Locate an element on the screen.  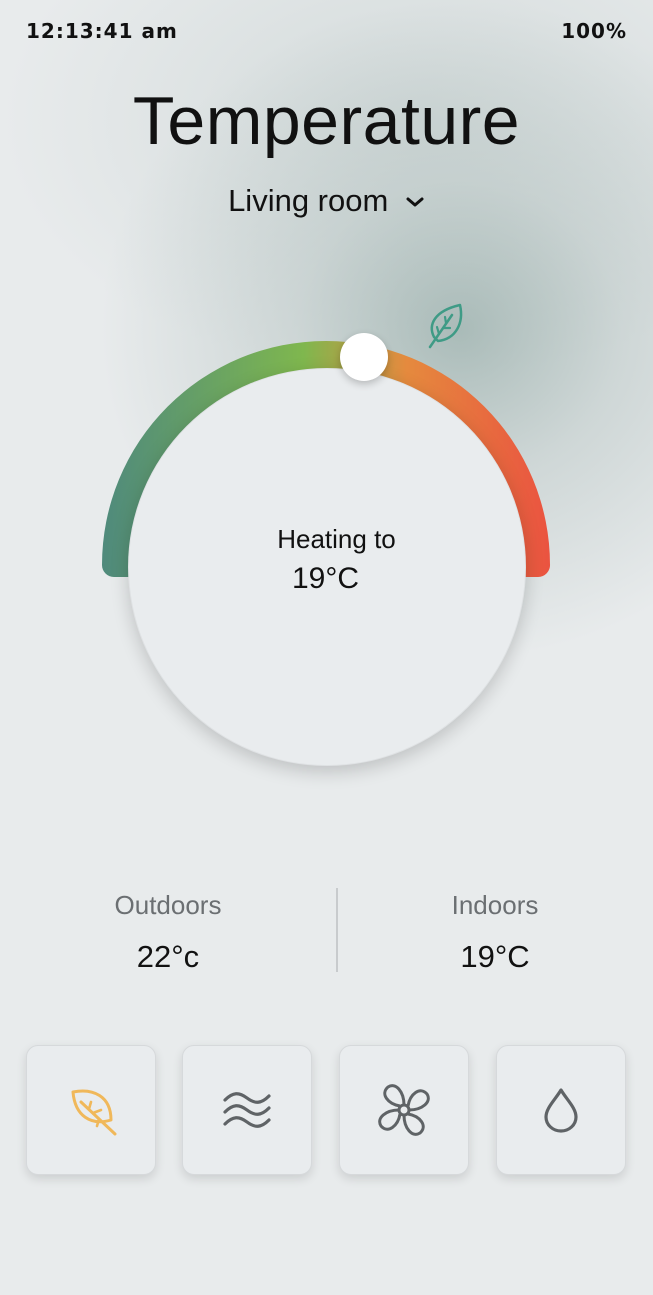
fan-mode-button is located at coordinates (404, 1110).